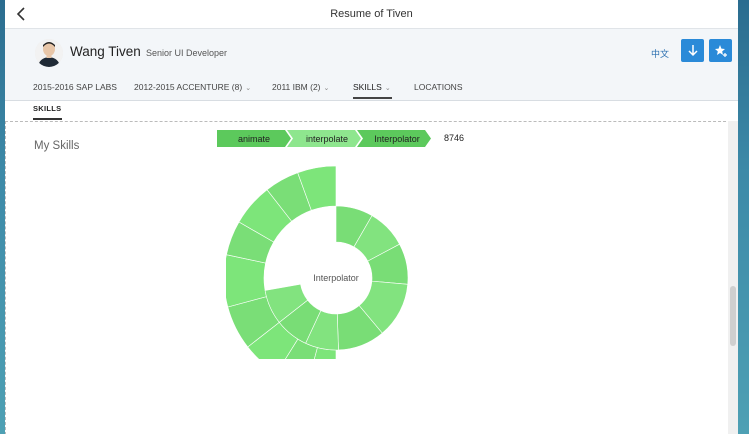  I want to click on title-bar: Resume of Tiven, so click(371, 14).